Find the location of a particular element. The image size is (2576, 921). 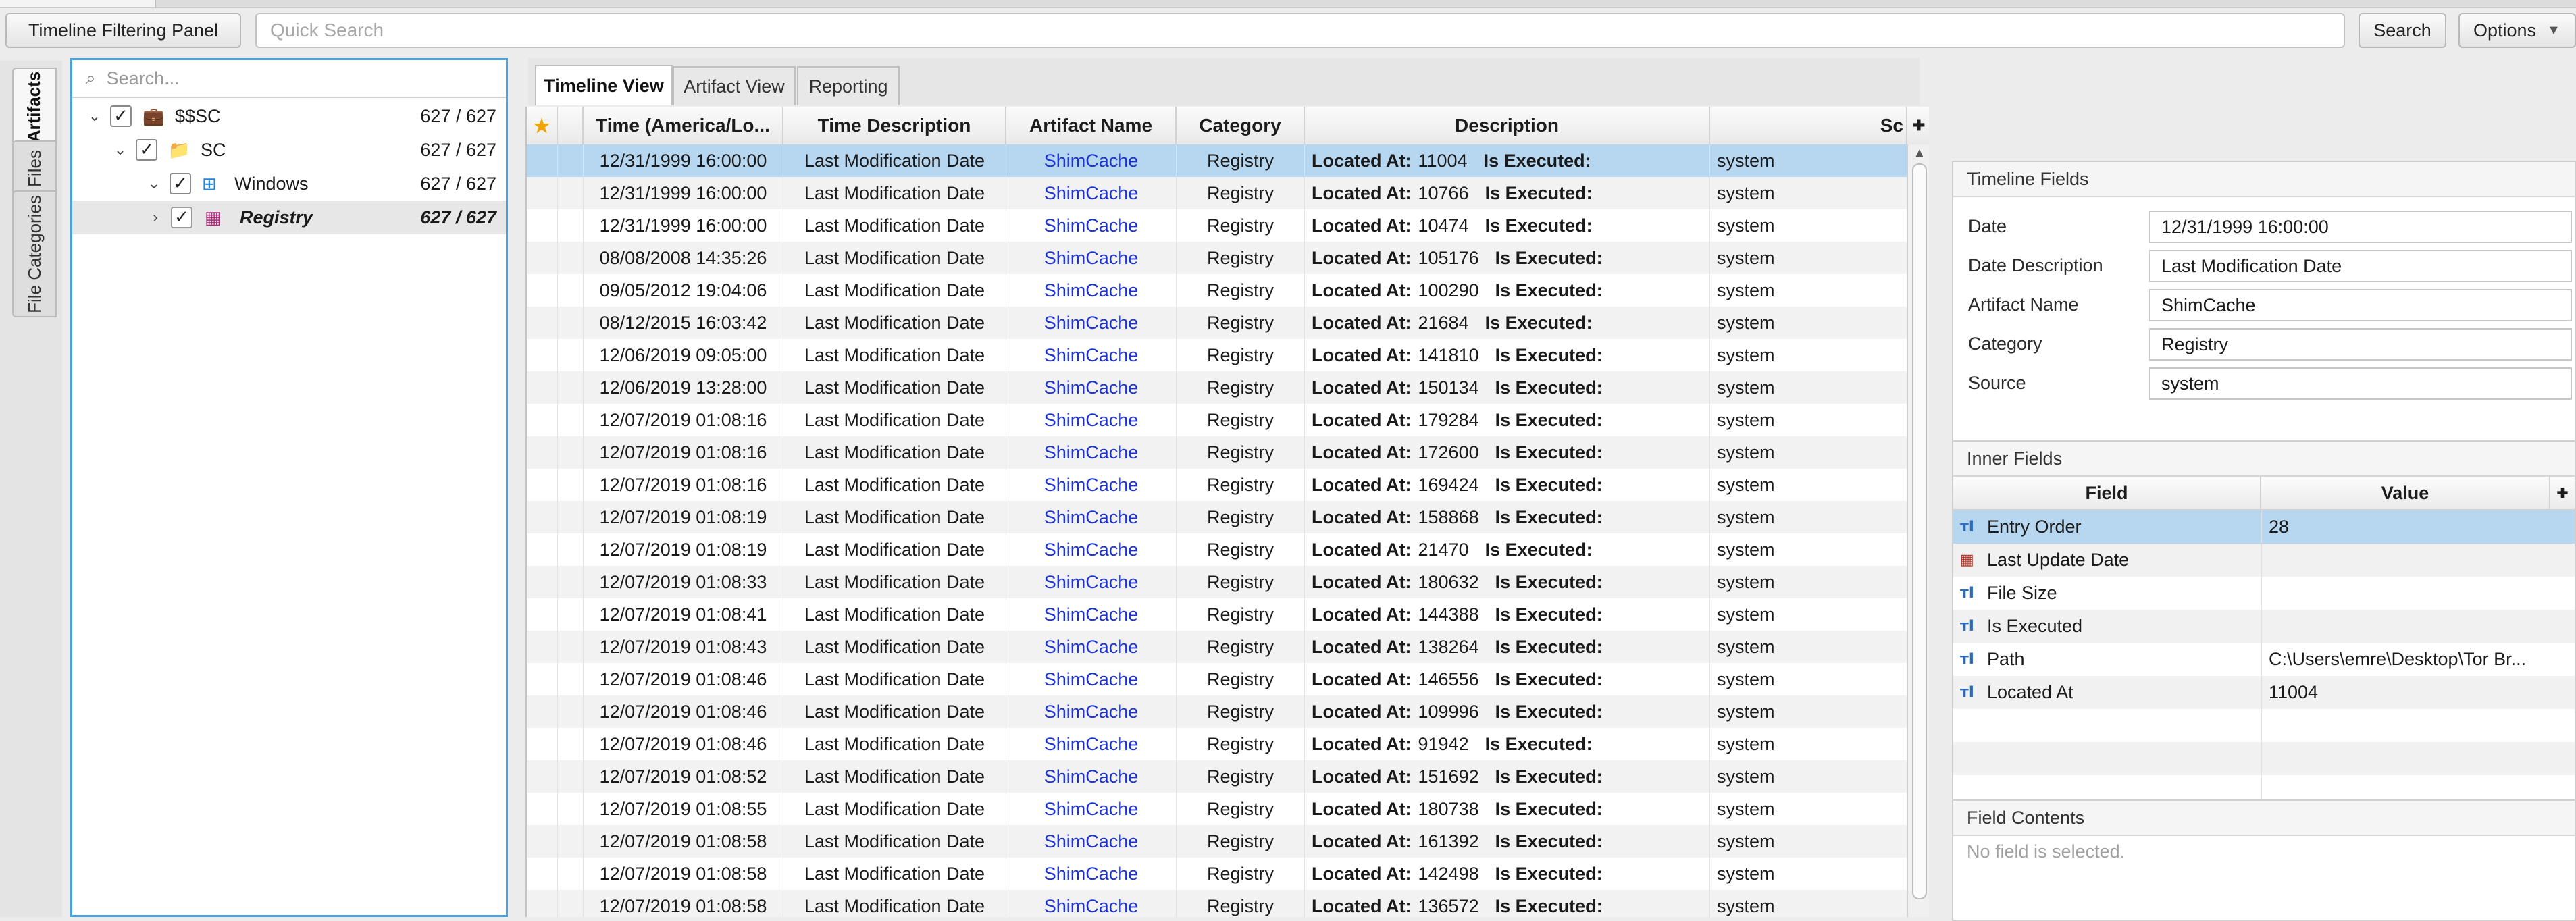

quick-search-input: Quick Search is located at coordinates (1300, 30).